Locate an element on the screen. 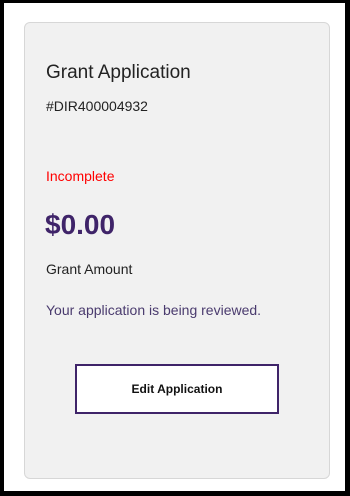 This screenshot has height=496, width=350. card-title: Grant Application is located at coordinates (118, 72).